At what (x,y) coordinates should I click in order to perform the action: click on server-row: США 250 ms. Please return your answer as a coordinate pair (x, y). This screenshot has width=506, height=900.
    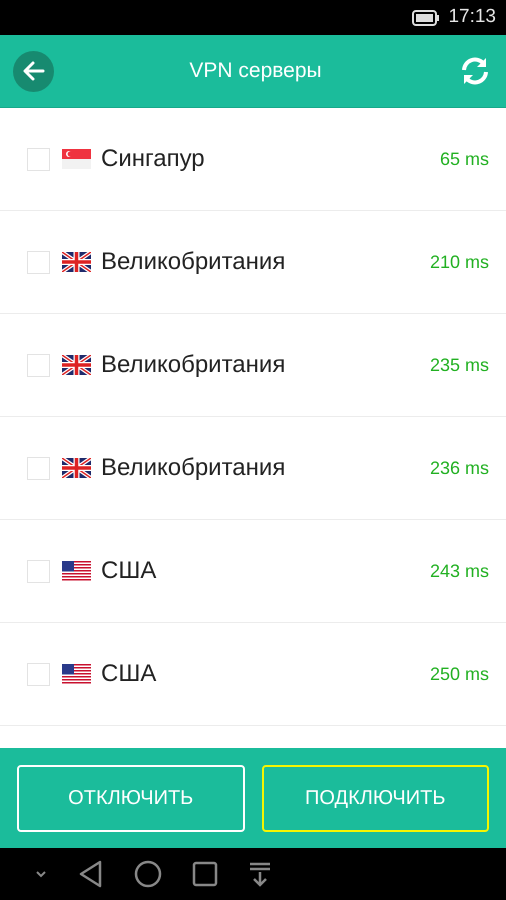
    Looking at the image, I should click on (253, 674).